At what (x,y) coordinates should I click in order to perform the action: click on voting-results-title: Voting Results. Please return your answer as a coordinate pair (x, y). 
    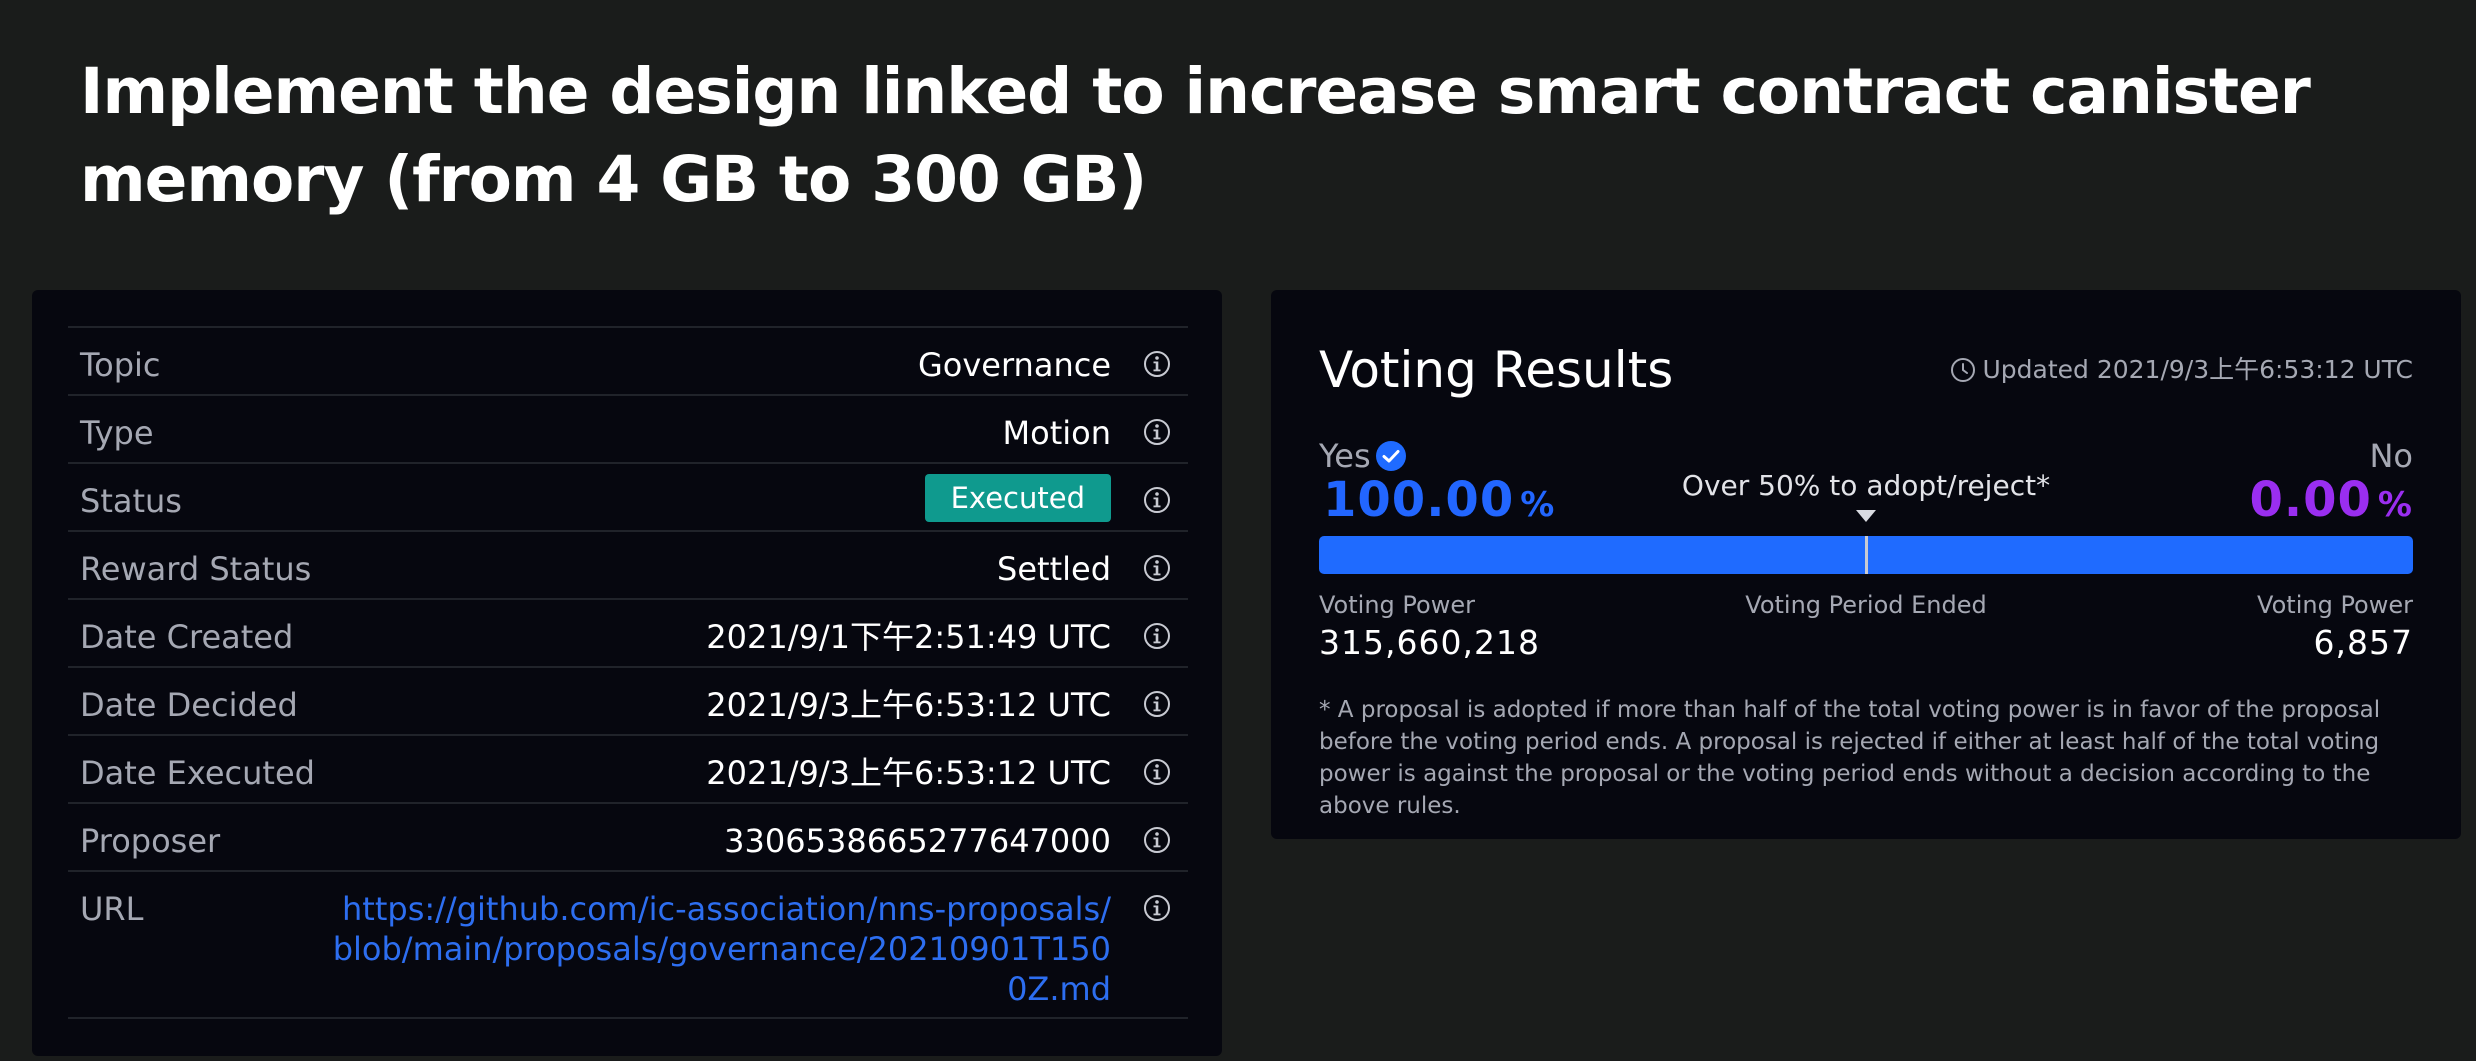
    Looking at the image, I should click on (1496, 370).